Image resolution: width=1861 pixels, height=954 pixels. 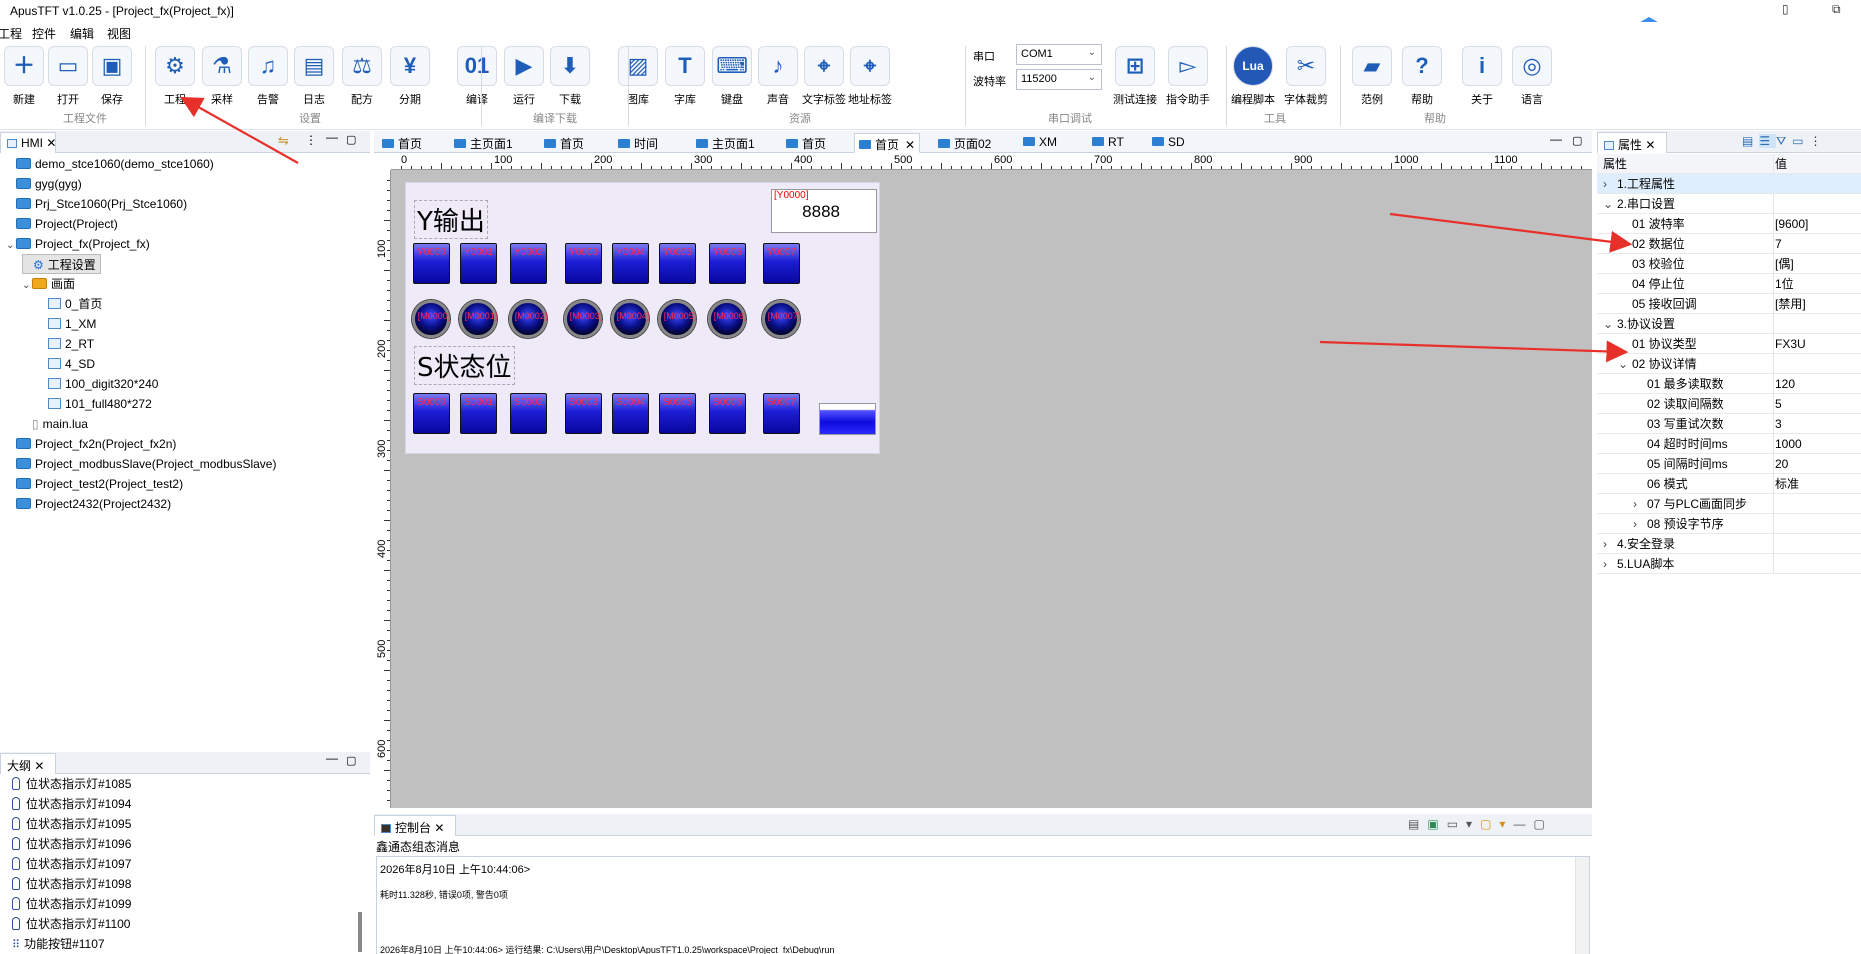 I want to click on outline-item: 位状态指示灯#1095, so click(x=71, y=824).